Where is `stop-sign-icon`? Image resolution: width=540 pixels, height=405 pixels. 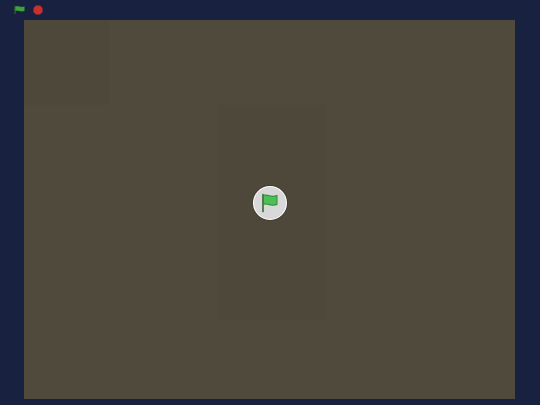 stop-sign-icon is located at coordinates (38, 10).